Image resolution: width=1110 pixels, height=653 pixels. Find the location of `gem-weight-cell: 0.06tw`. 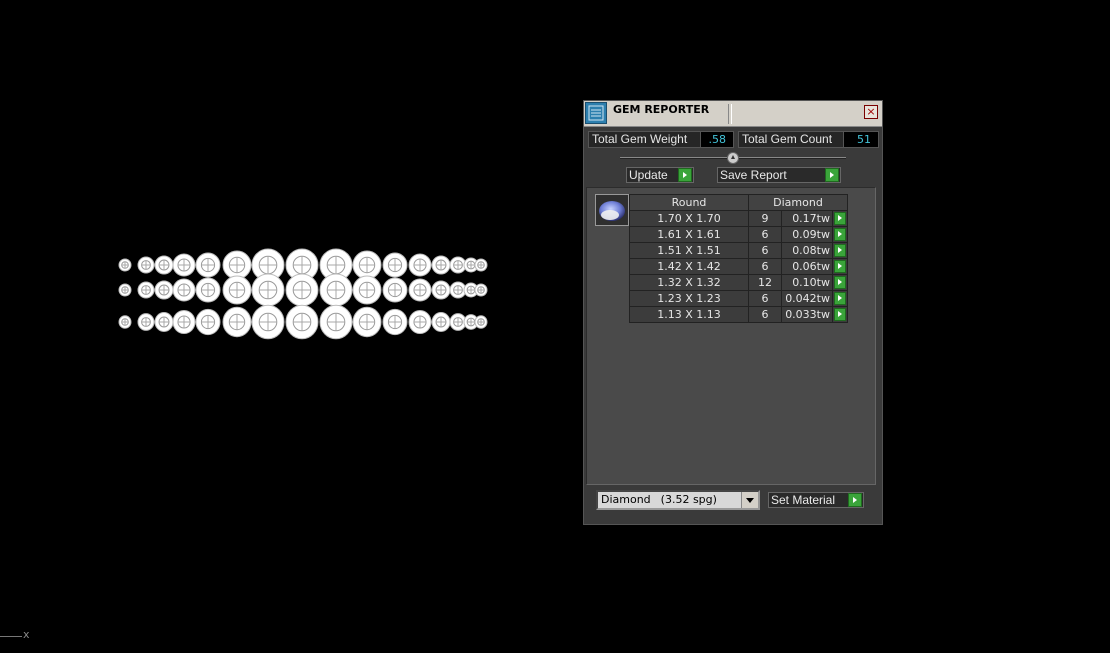

gem-weight-cell: 0.06tw is located at coordinates (807, 266).